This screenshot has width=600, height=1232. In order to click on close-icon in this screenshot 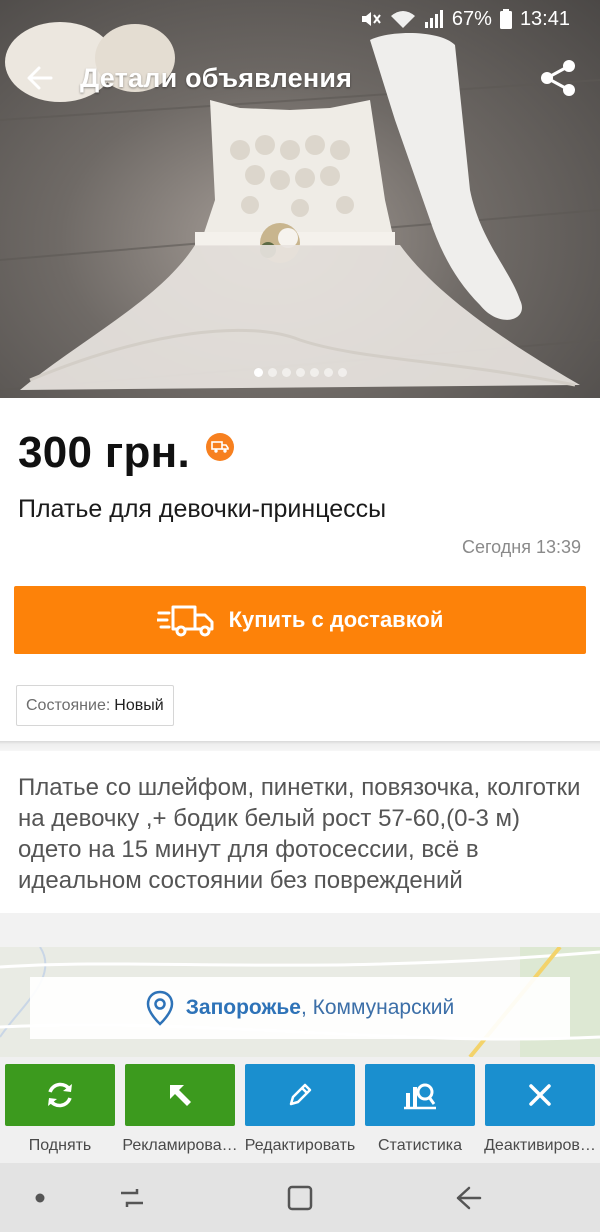, I will do `click(540, 1095)`.